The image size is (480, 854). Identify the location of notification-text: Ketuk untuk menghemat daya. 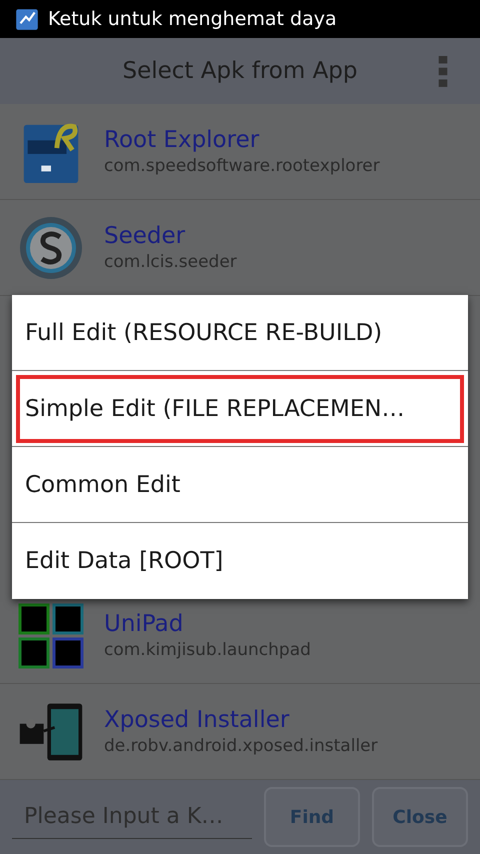
(192, 19).